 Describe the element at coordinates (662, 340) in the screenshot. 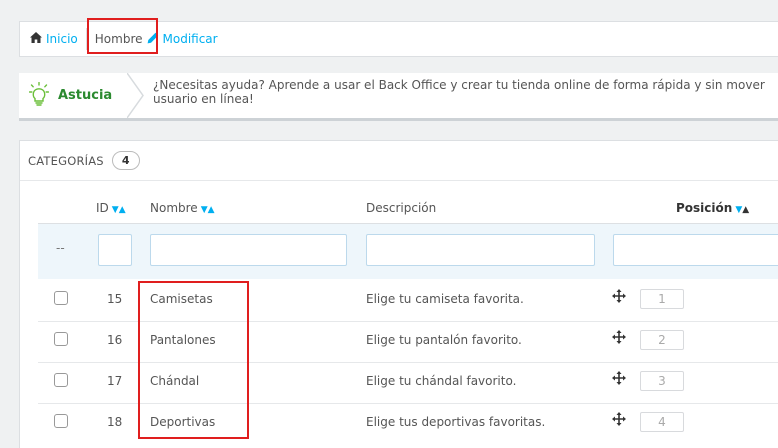

I see `position-value: 2` at that location.